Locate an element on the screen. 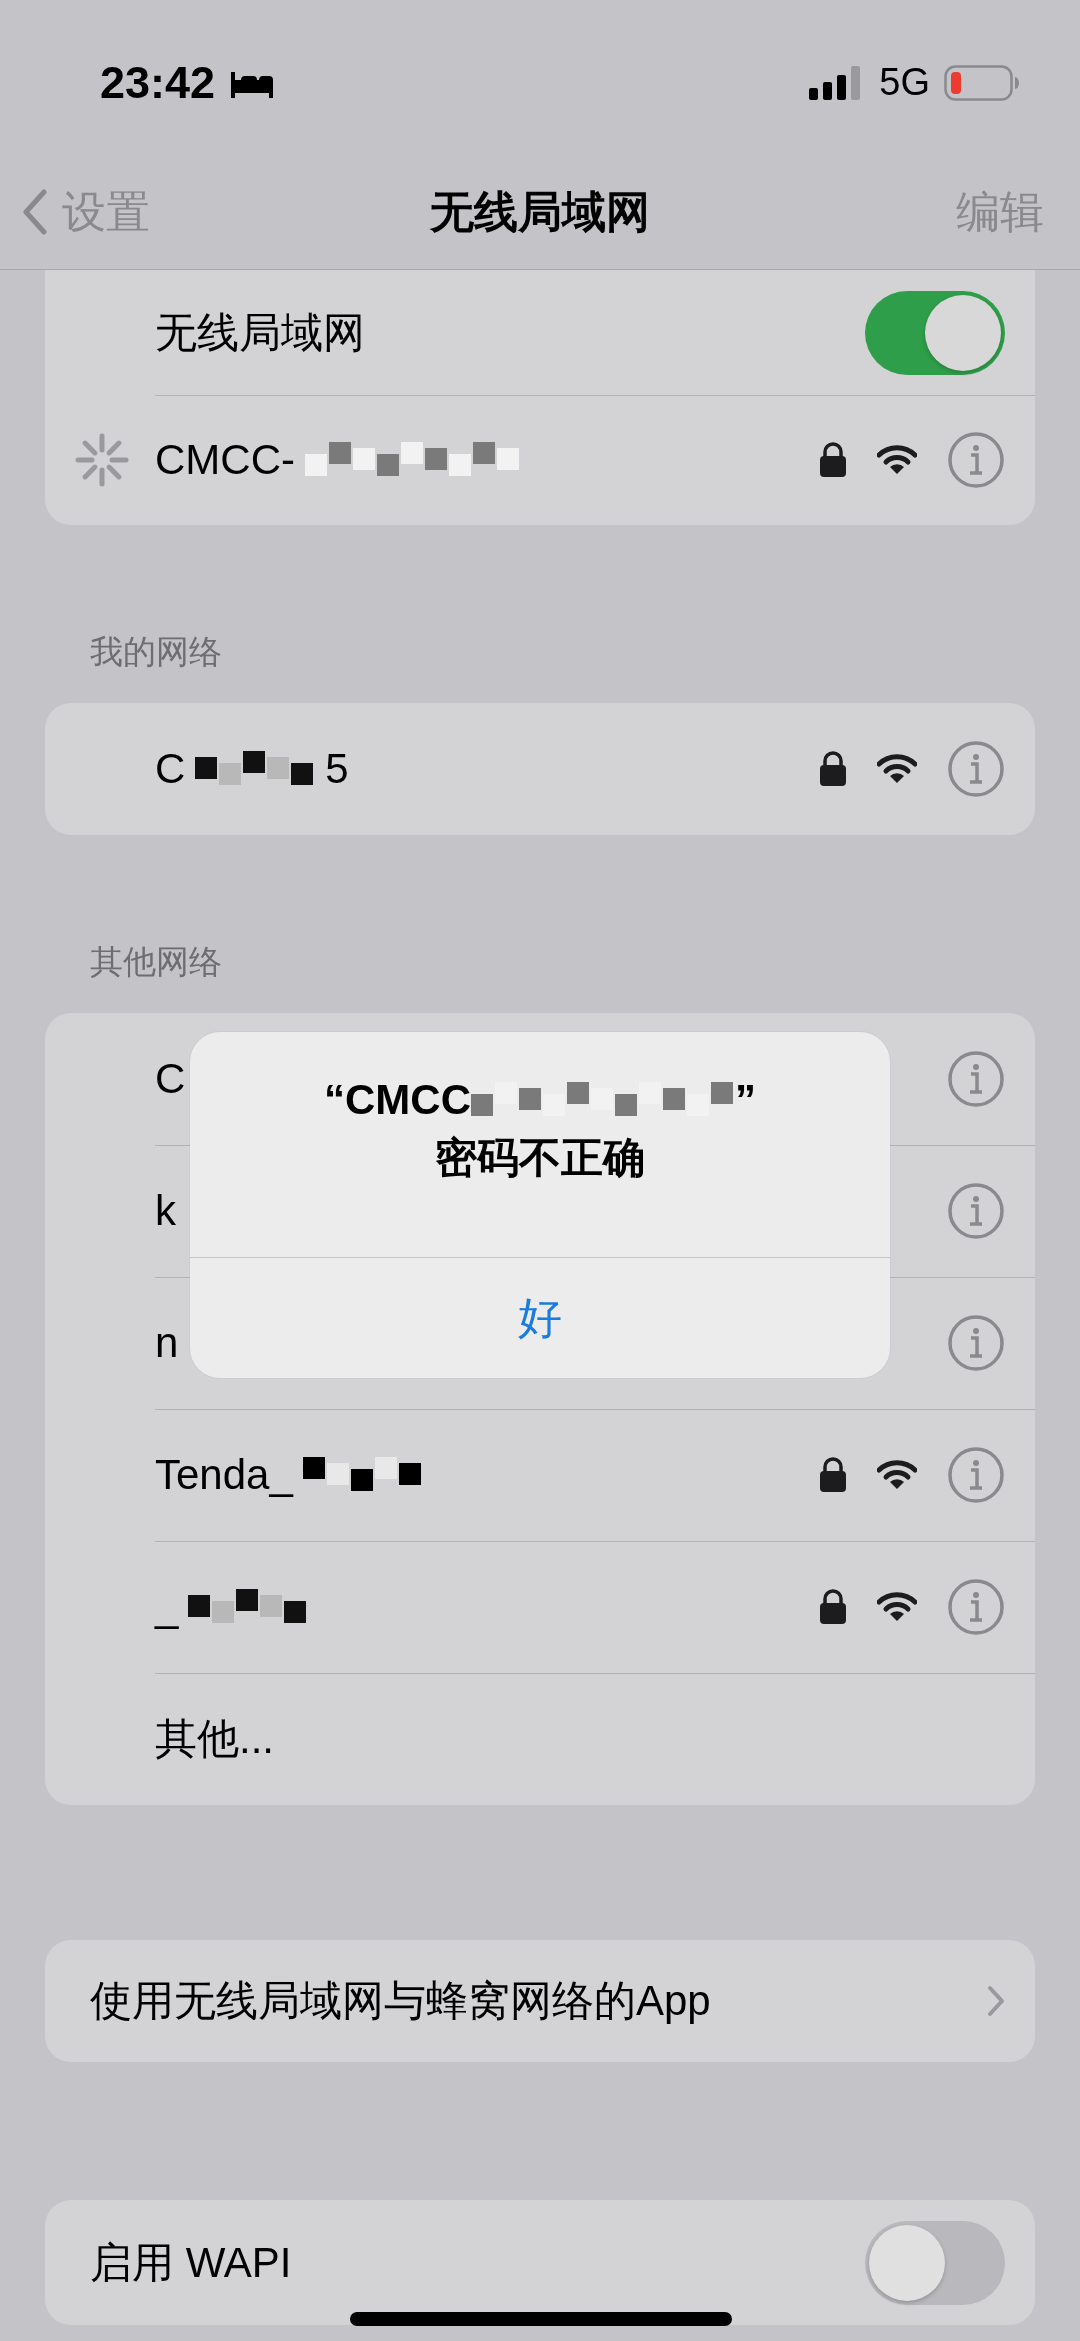 This screenshot has height=2341, width=1080. clock-time: 23:42 is located at coordinates (158, 82).